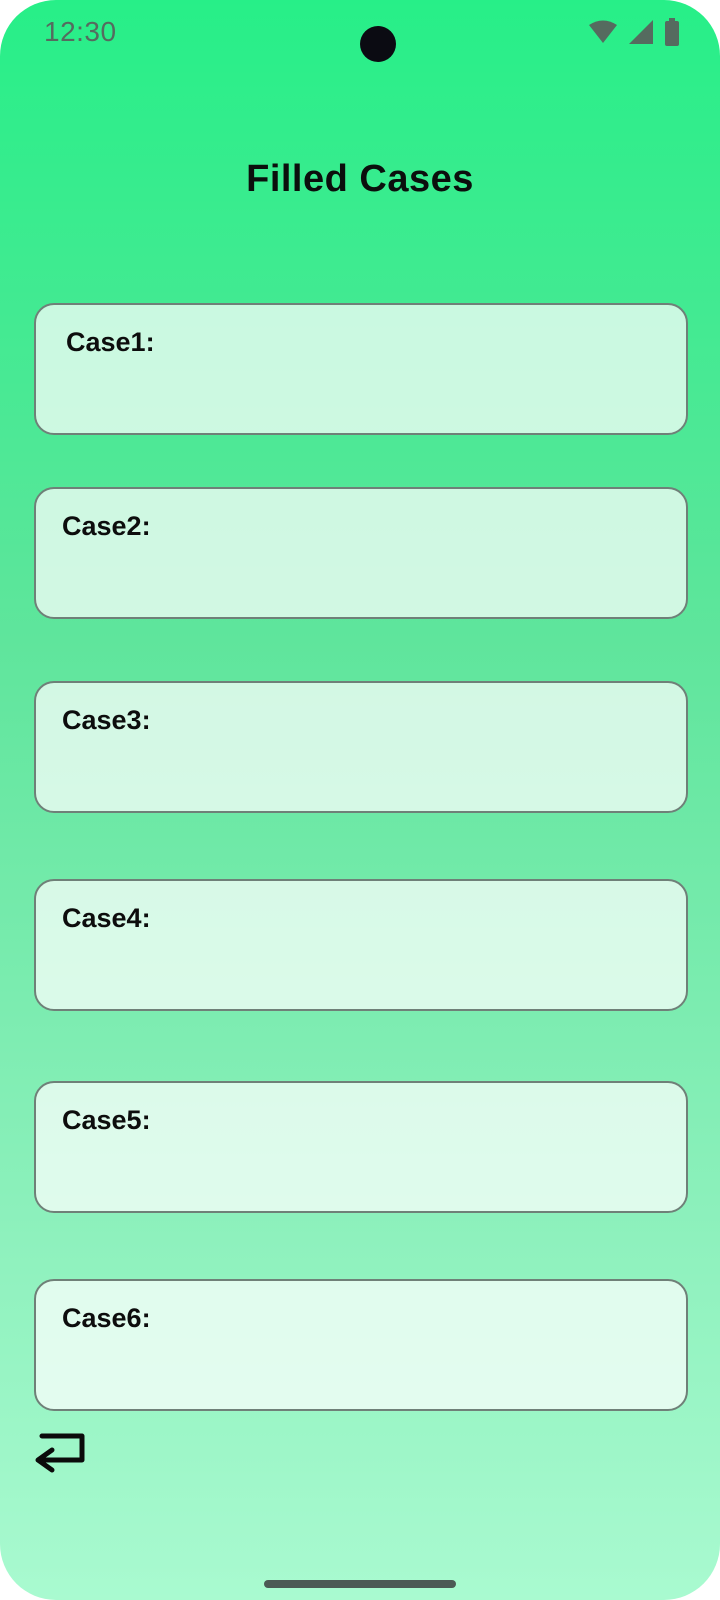 This screenshot has height=1600, width=720. I want to click on status-bar: 12:30, so click(360, 35).